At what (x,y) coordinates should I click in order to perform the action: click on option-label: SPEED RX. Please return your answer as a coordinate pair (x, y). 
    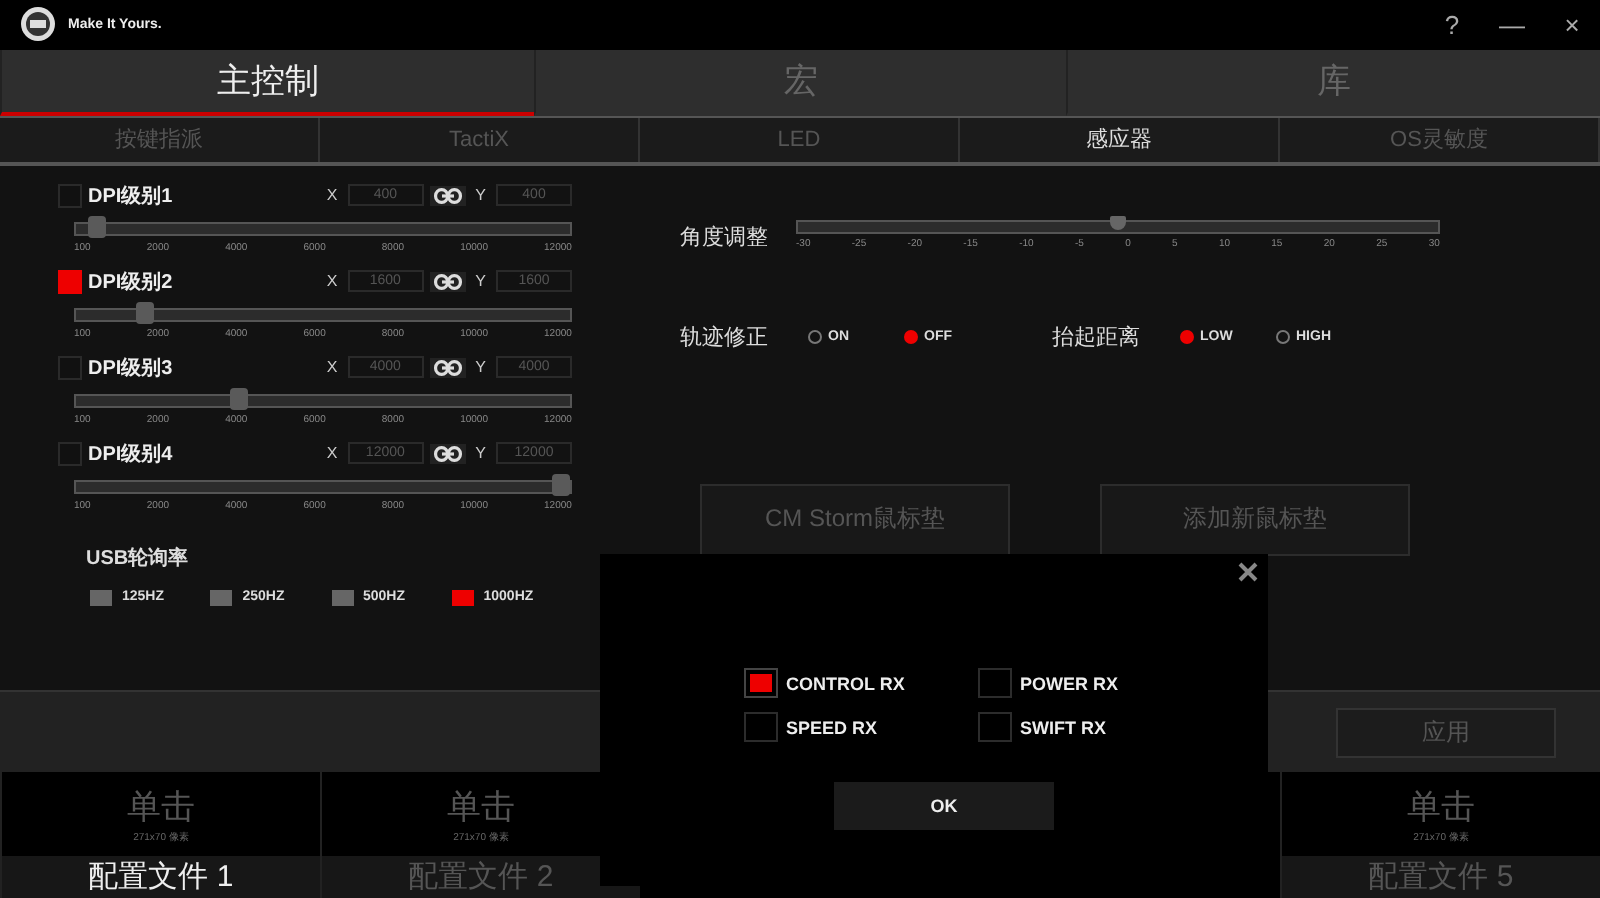
    Looking at the image, I should click on (832, 727).